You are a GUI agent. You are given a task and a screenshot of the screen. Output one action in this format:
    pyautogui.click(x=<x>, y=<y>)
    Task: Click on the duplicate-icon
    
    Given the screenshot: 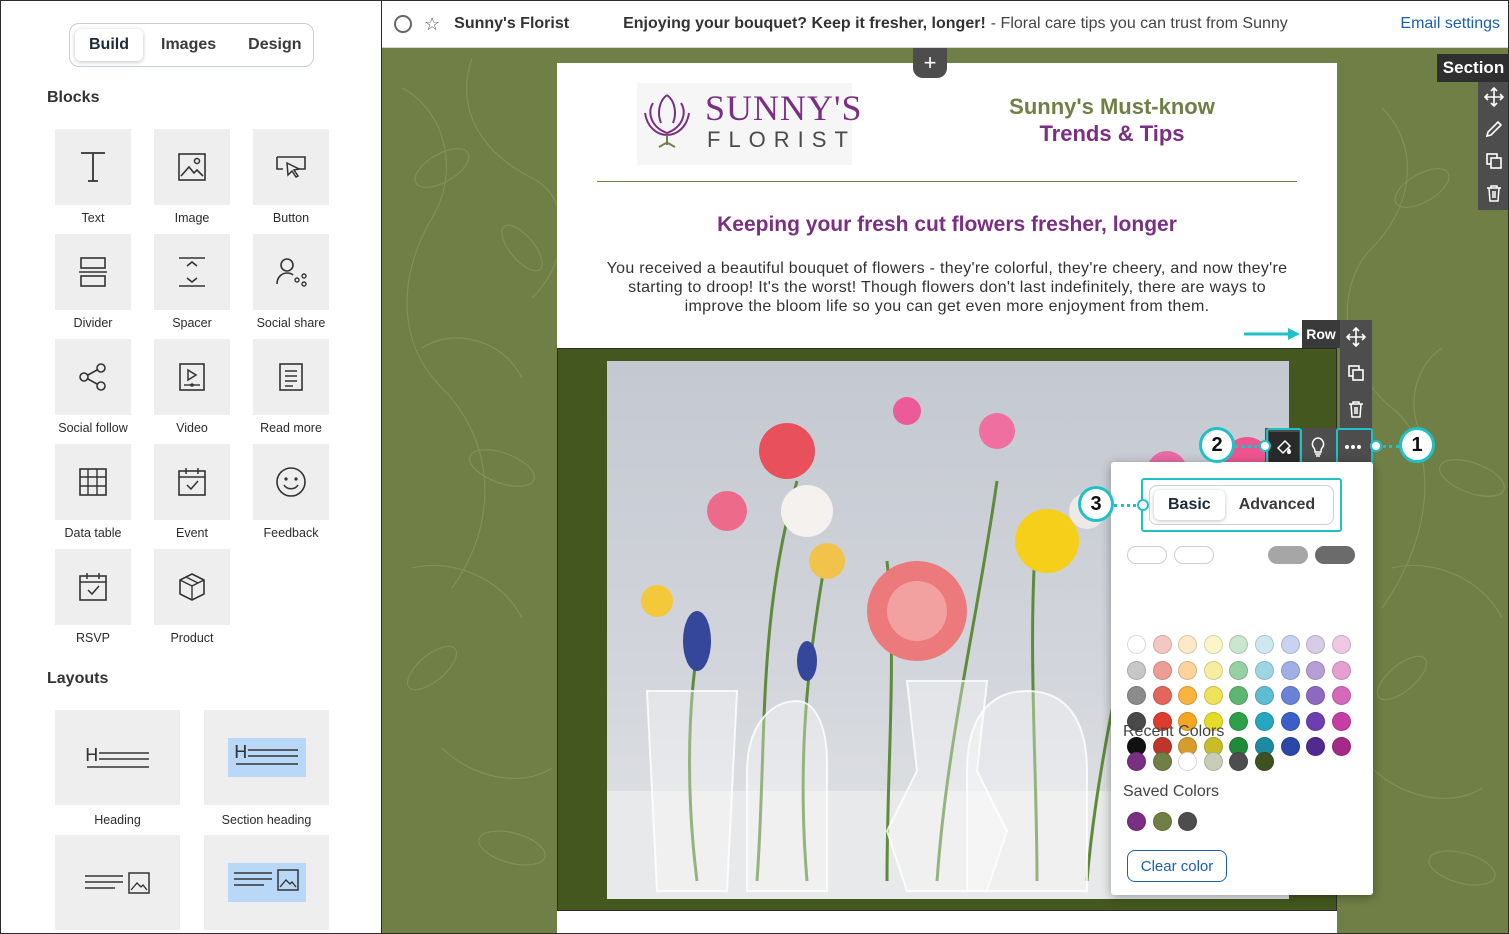 What is the action you would take?
    pyautogui.click(x=1493, y=161)
    